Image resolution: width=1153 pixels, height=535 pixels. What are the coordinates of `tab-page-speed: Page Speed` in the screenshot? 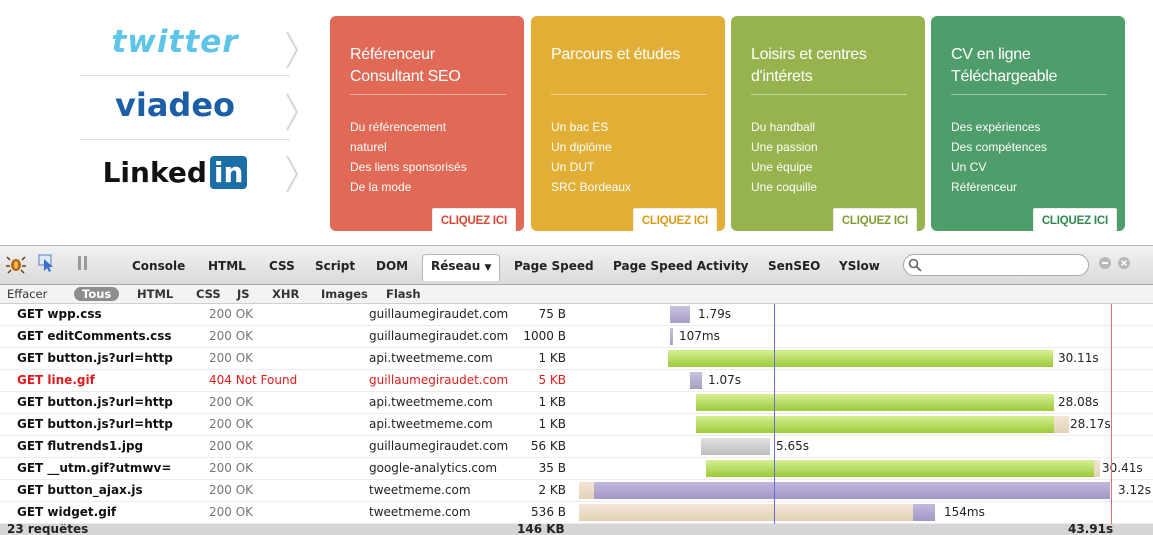 It's located at (554, 266).